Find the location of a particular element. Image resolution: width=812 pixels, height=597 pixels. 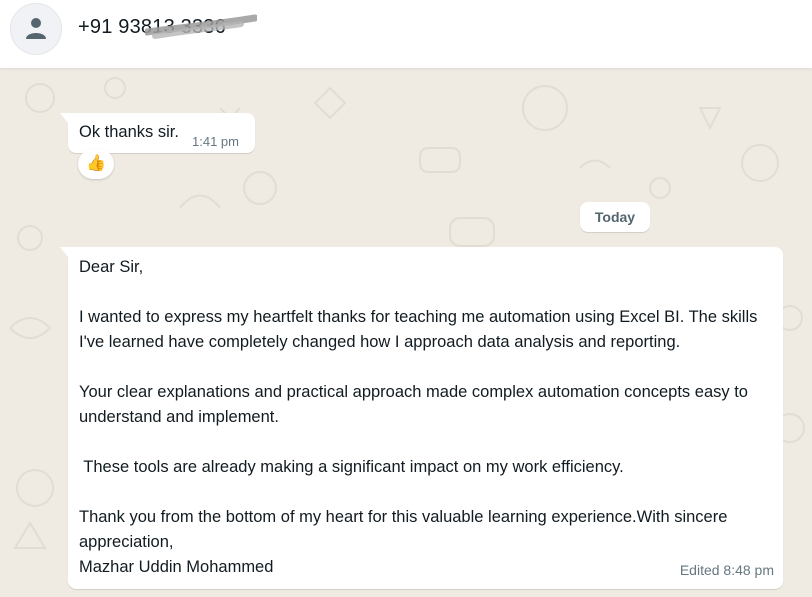

incoming-message-1: Ok thanks sir. 1:41 pm is located at coordinates (157, 133).